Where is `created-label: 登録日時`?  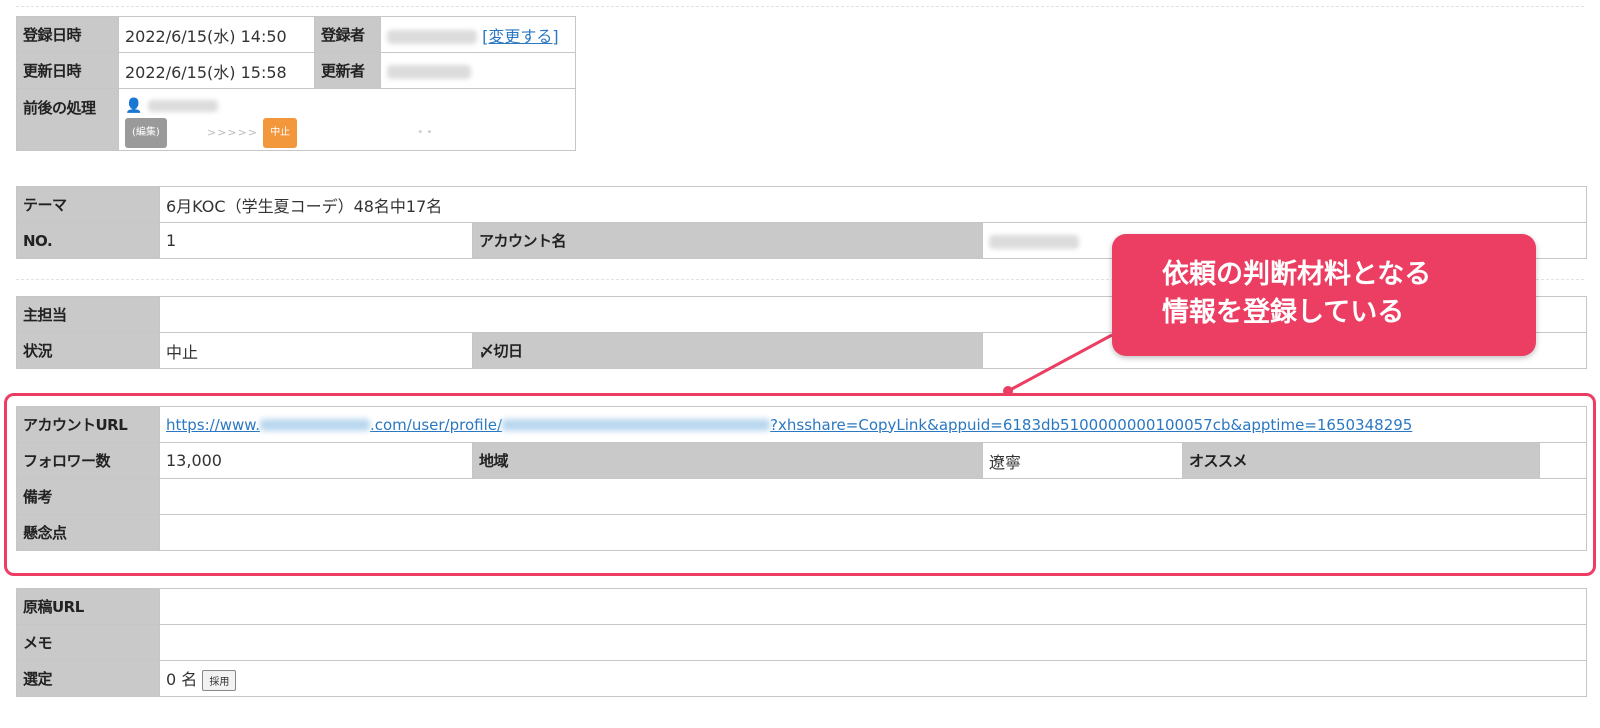 created-label: 登録日時 is located at coordinates (67, 34).